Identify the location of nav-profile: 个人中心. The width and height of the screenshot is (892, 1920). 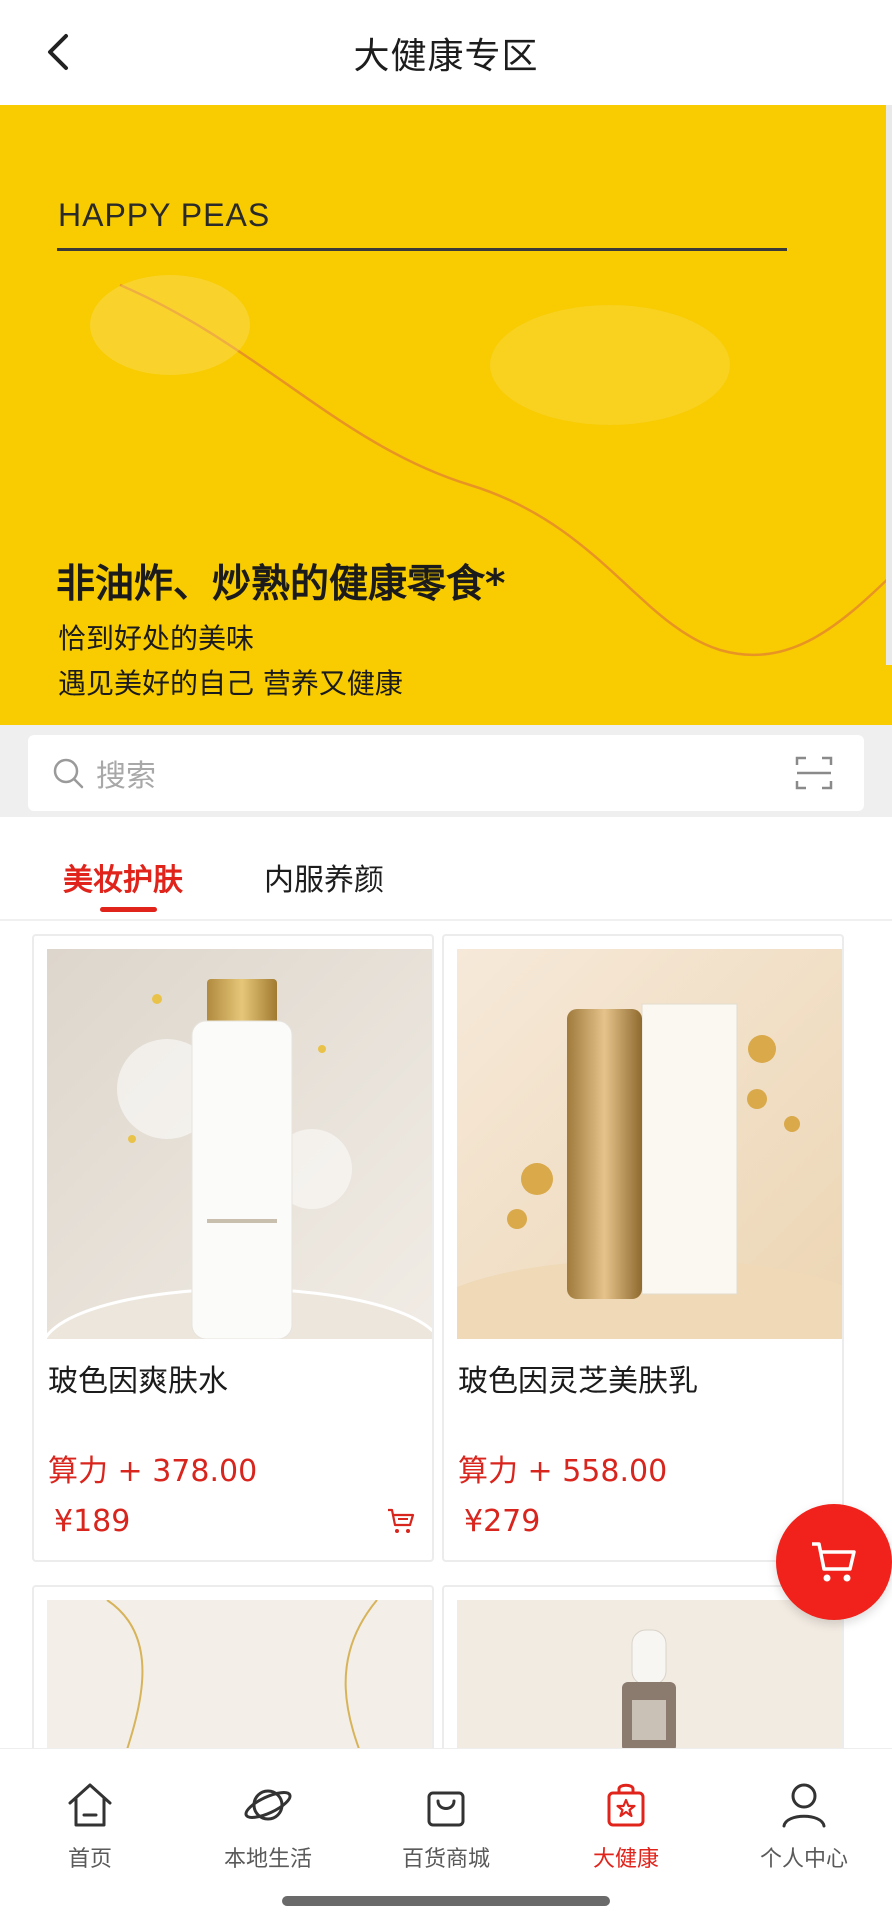
(804, 1834).